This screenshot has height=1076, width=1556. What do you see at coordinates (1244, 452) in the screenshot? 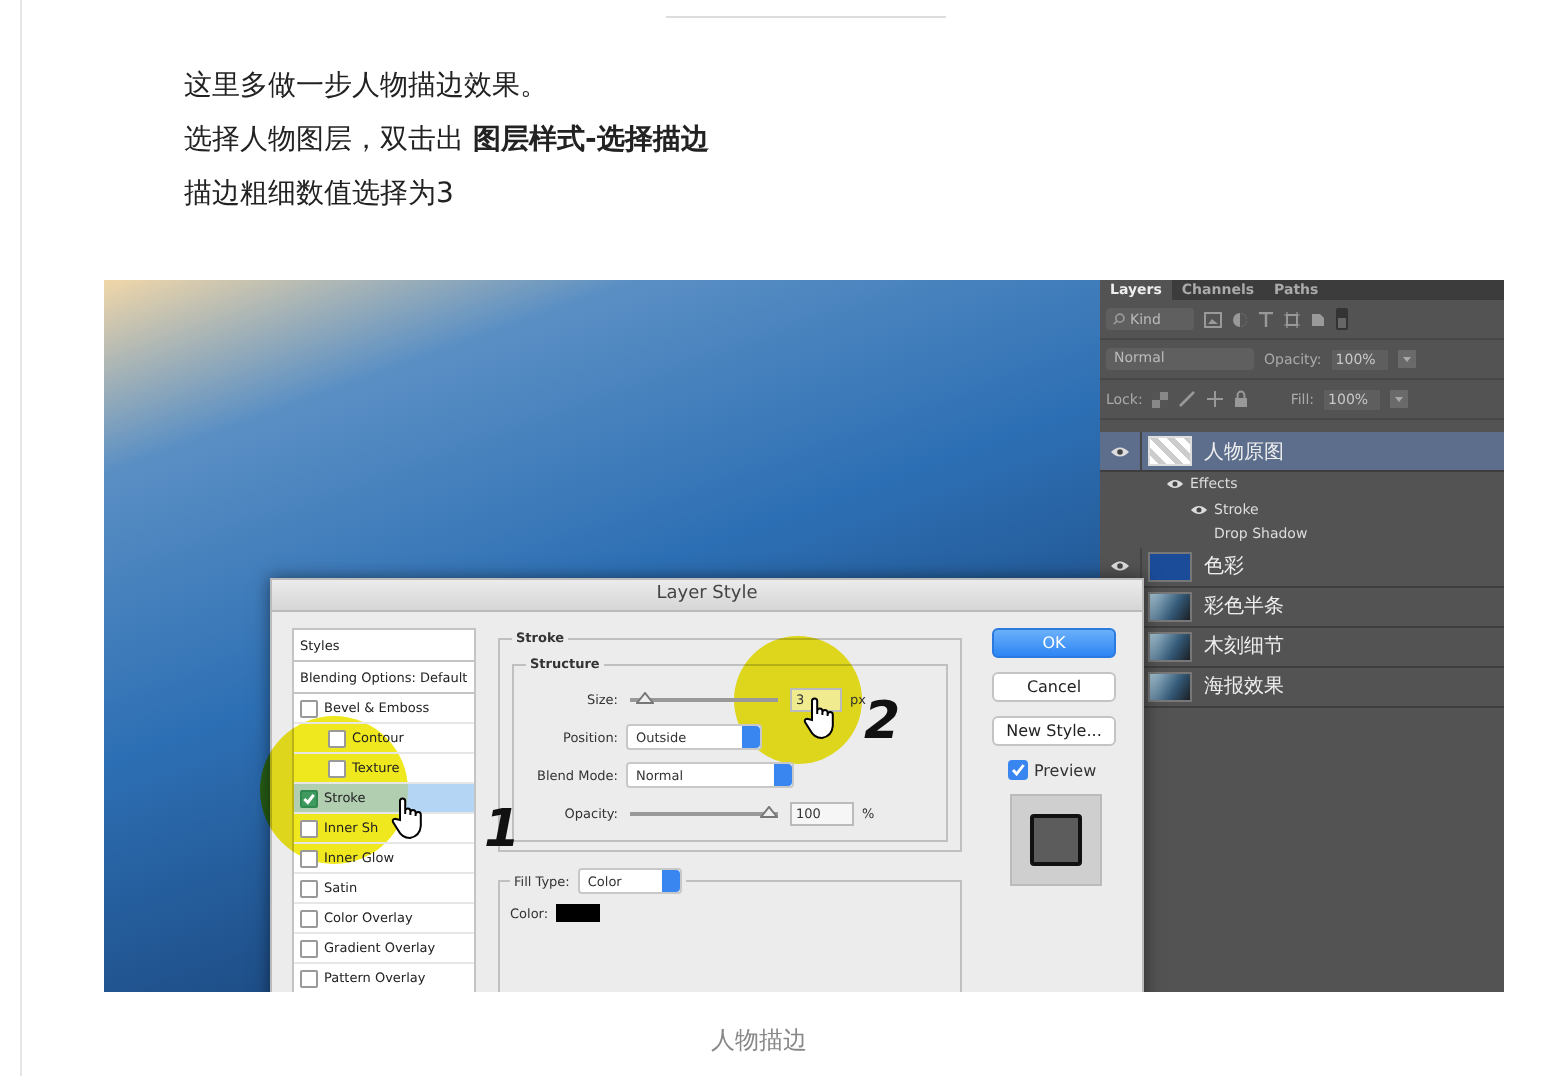
I see `layer-name: 人物原图` at bounding box center [1244, 452].